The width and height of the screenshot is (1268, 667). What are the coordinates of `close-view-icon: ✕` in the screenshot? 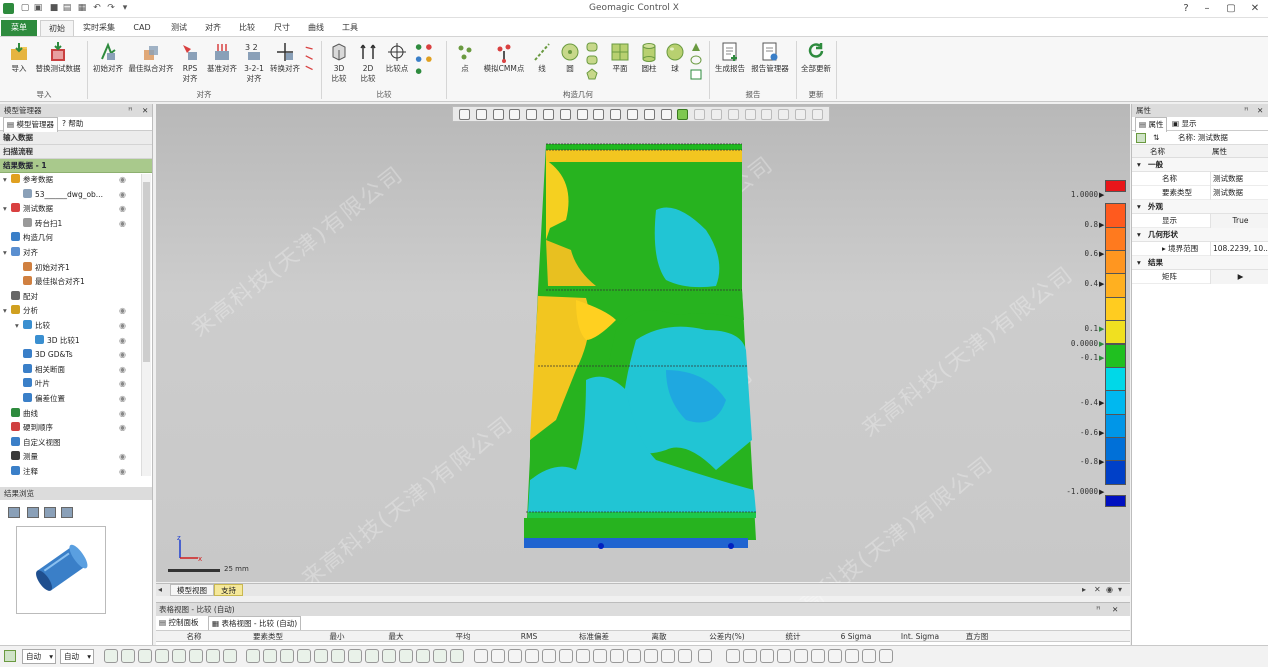 It's located at (1097, 589).